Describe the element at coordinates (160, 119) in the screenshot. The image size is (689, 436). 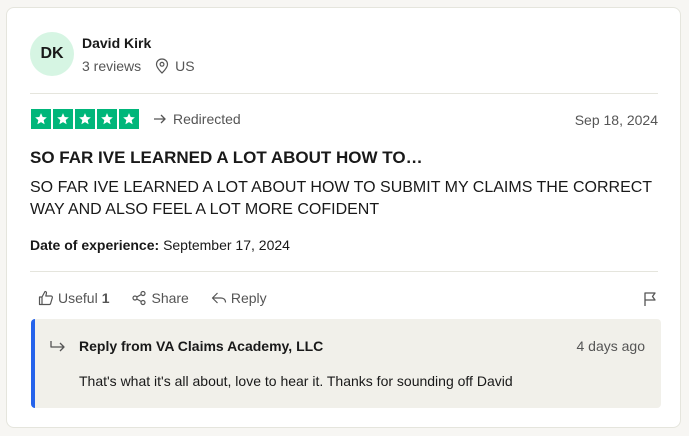
I see `redirect-arrow-icon` at that location.